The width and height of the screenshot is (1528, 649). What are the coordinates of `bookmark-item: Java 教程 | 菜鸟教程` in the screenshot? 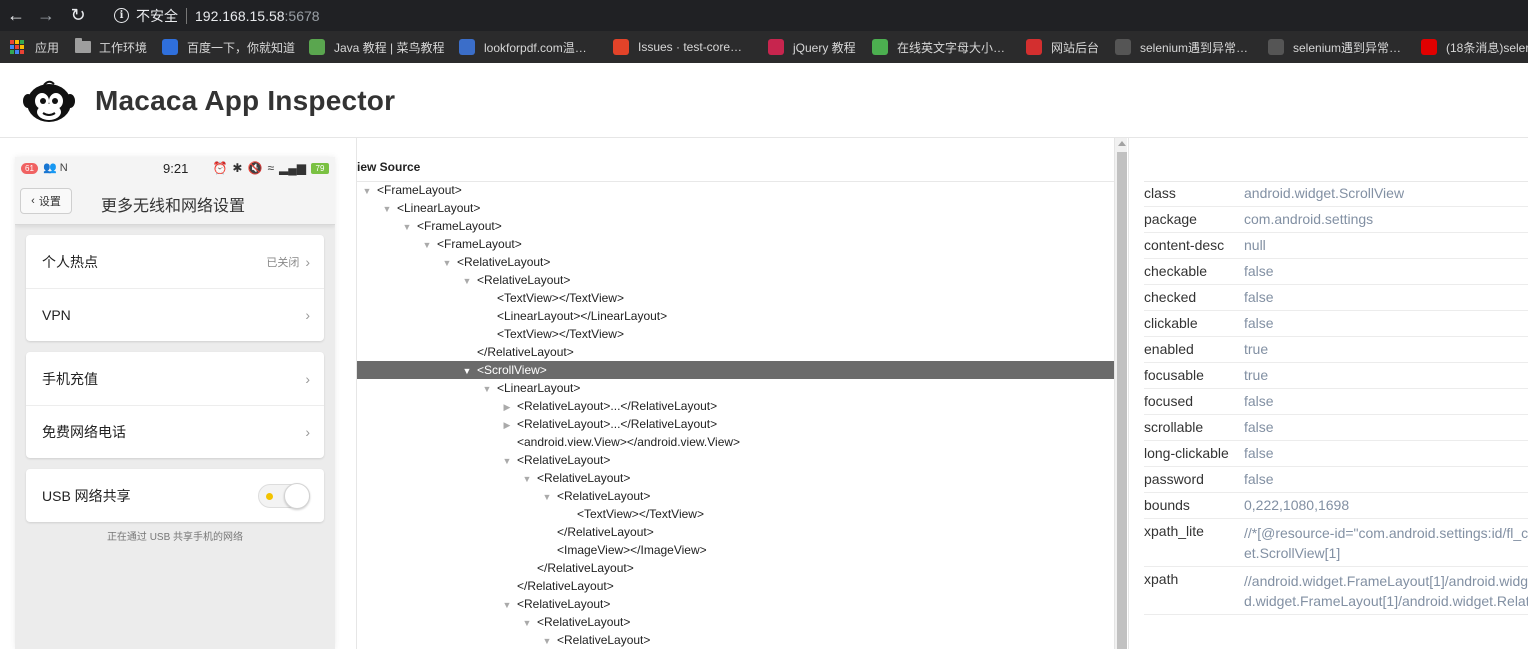 It's located at (376, 47).